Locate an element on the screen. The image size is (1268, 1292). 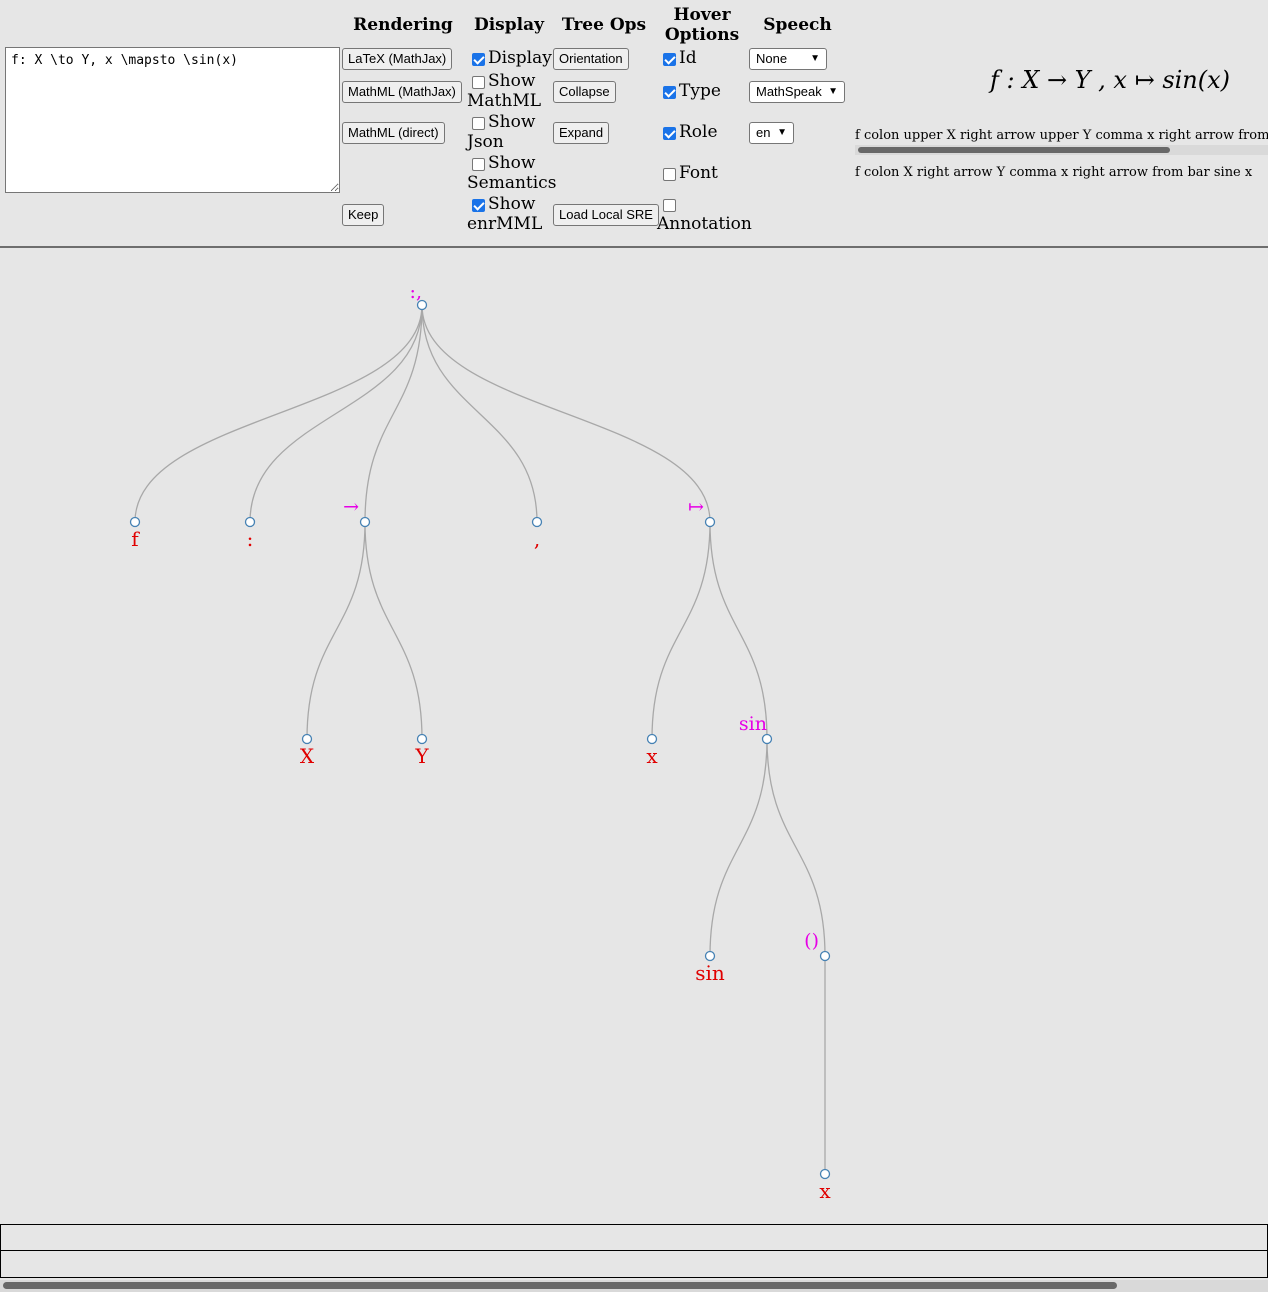
tree-node-sinleaf is located at coordinates (710, 956).